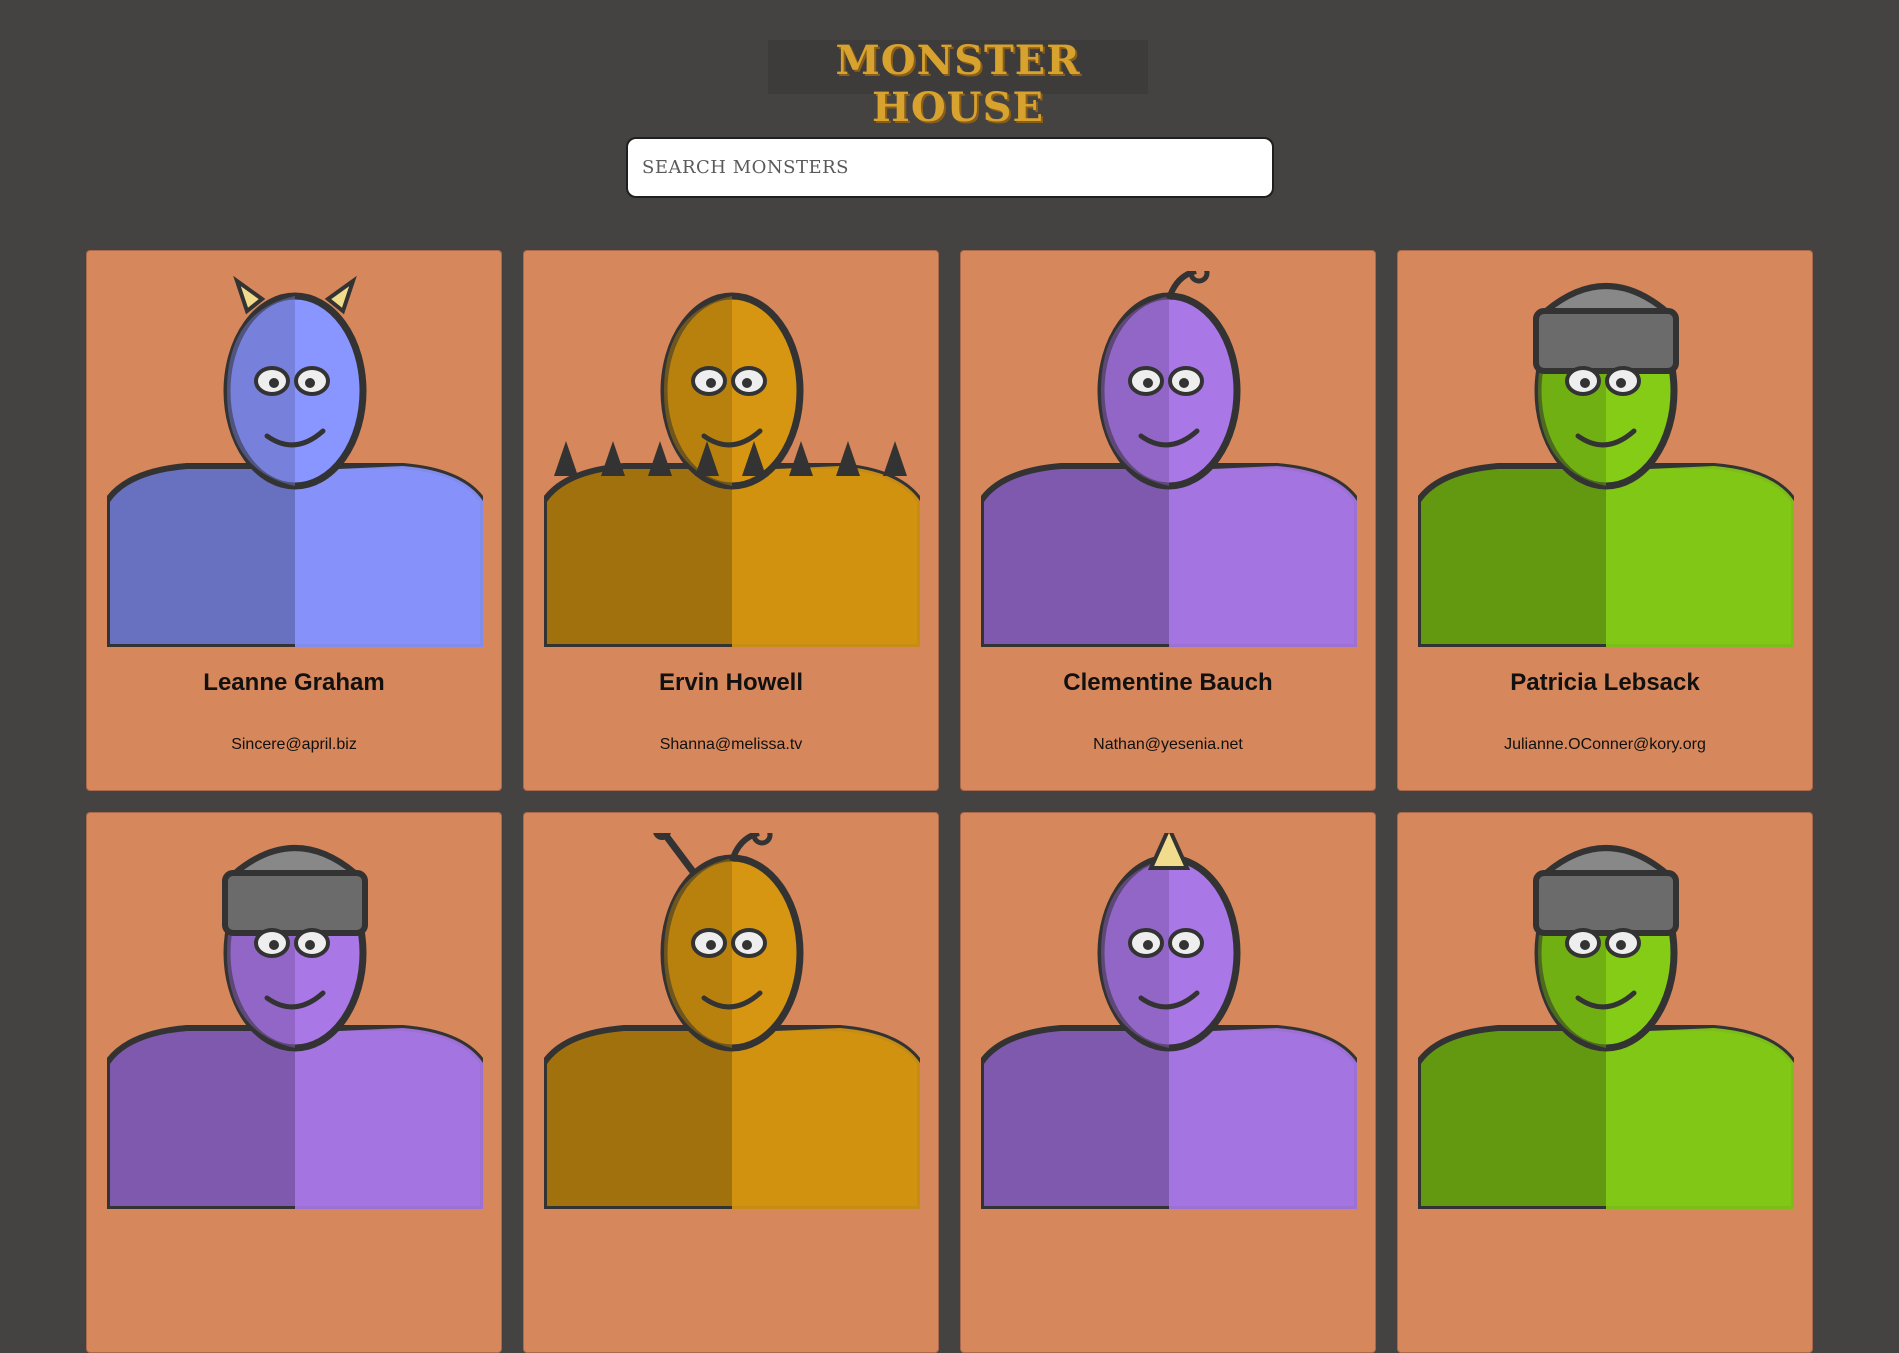  What do you see at coordinates (1168, 744) in the screenshot?
I see `monster-email: Nathan@yesenia.net` at bounding box center [1168, 744].